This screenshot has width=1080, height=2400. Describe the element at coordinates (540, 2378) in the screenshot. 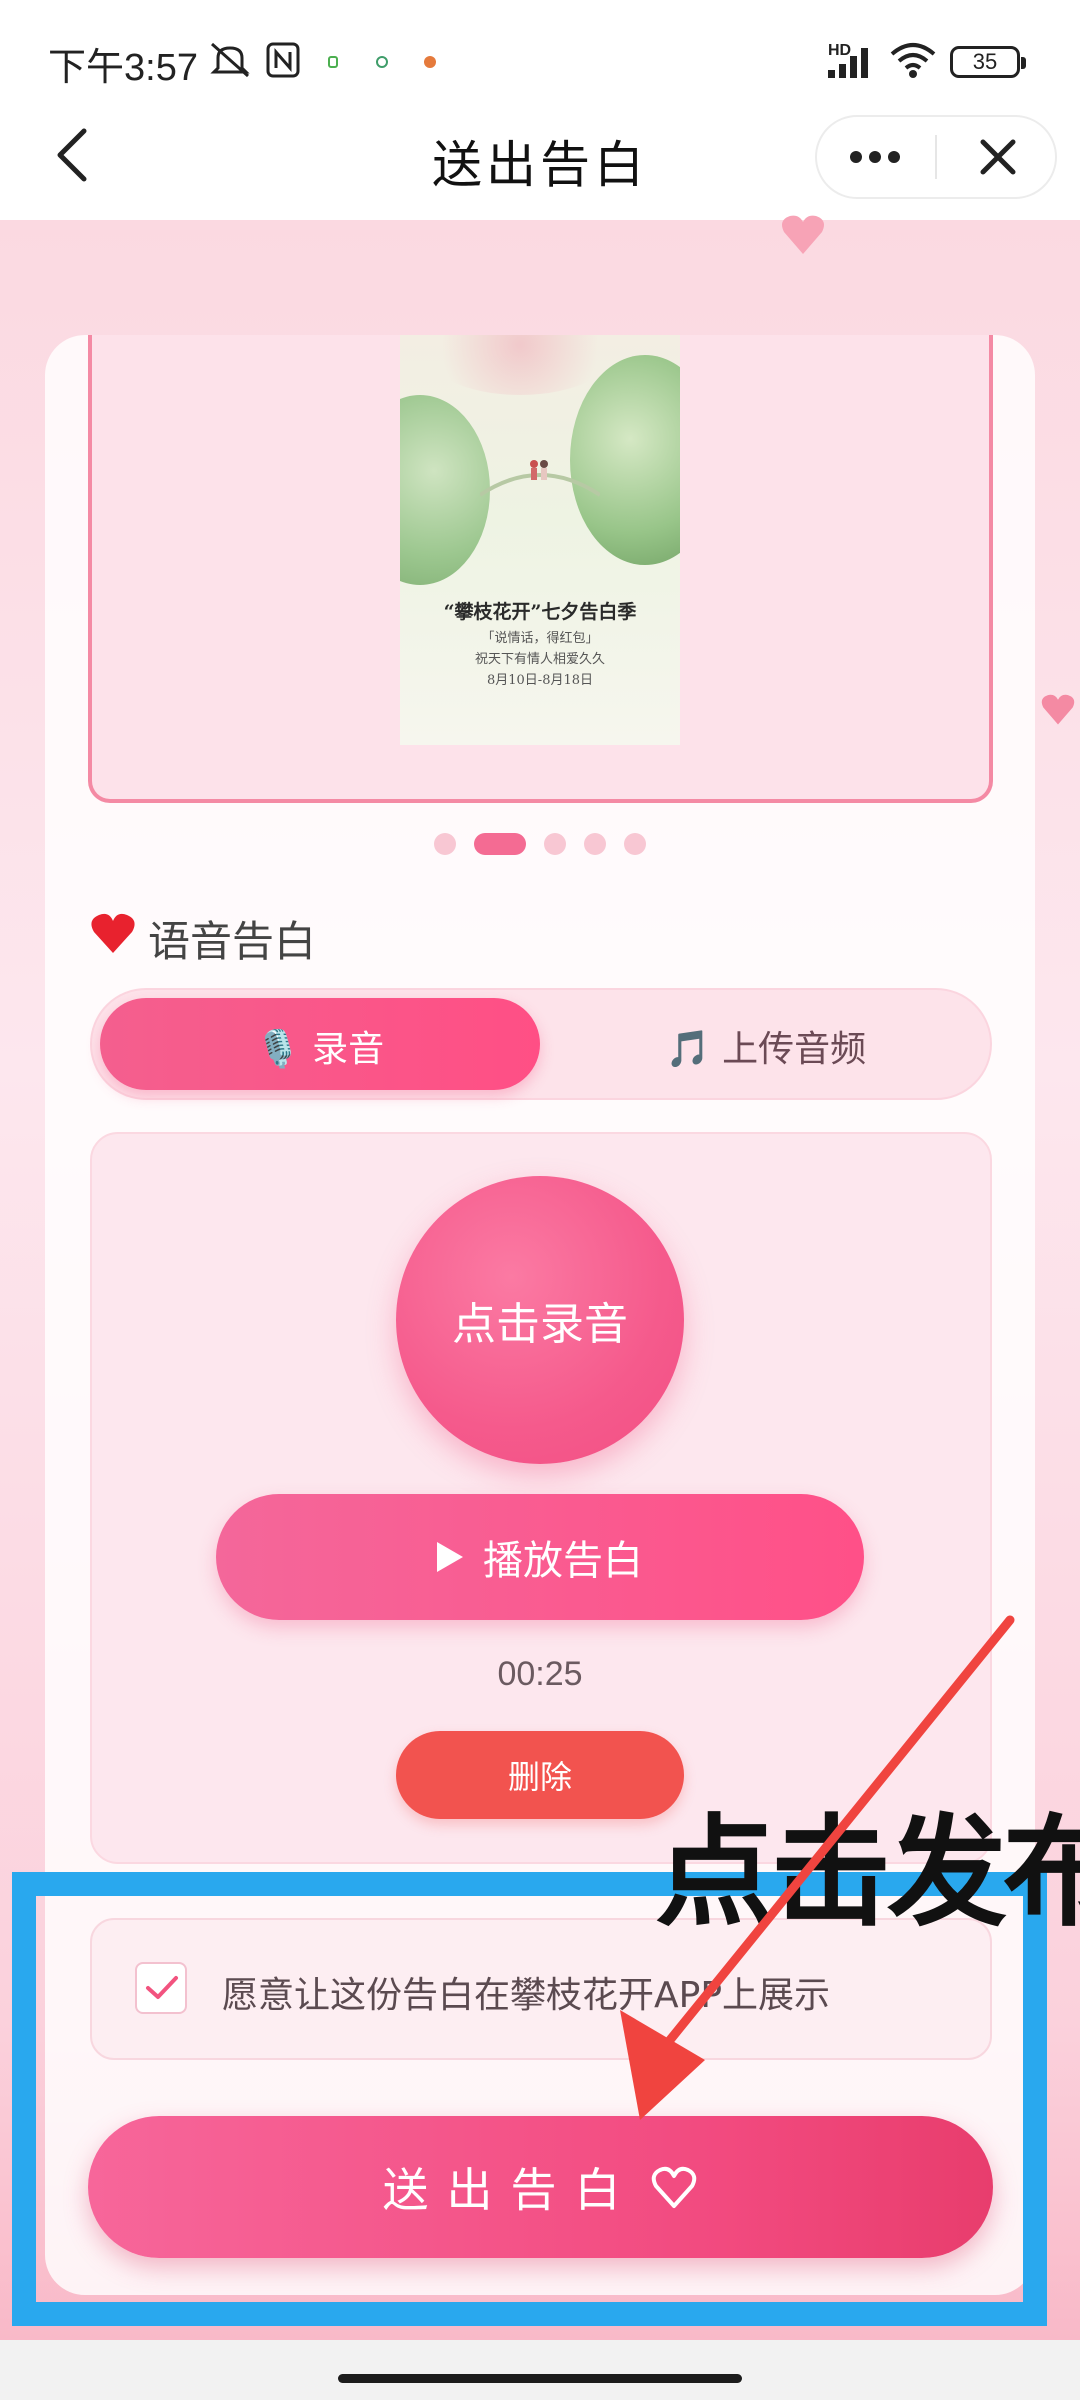

I see `home-indicator` at that location.